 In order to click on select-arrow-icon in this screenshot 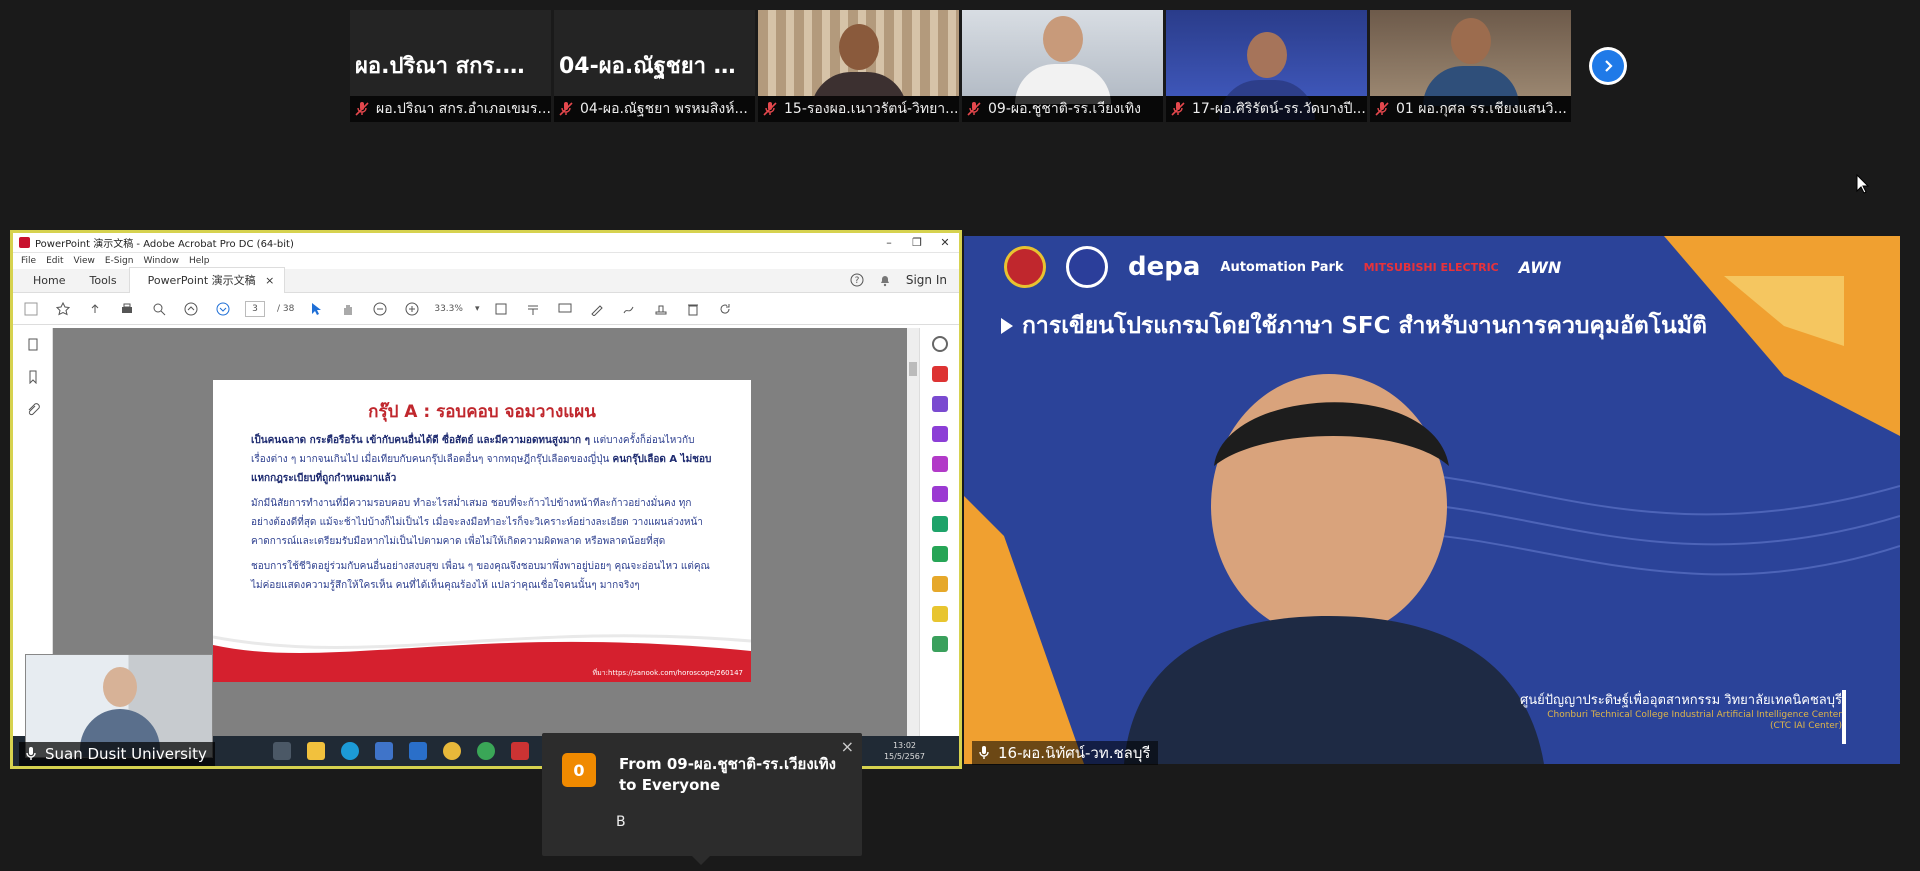, I will do `click(316, 309)`.